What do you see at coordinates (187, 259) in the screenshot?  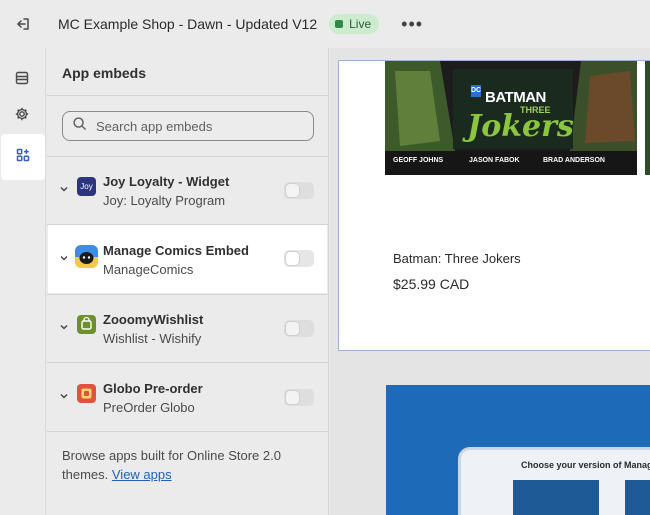 I see `embed-row-manage-comics: Manage Comics Embed ManageComics` at bounding box center [187, 259].